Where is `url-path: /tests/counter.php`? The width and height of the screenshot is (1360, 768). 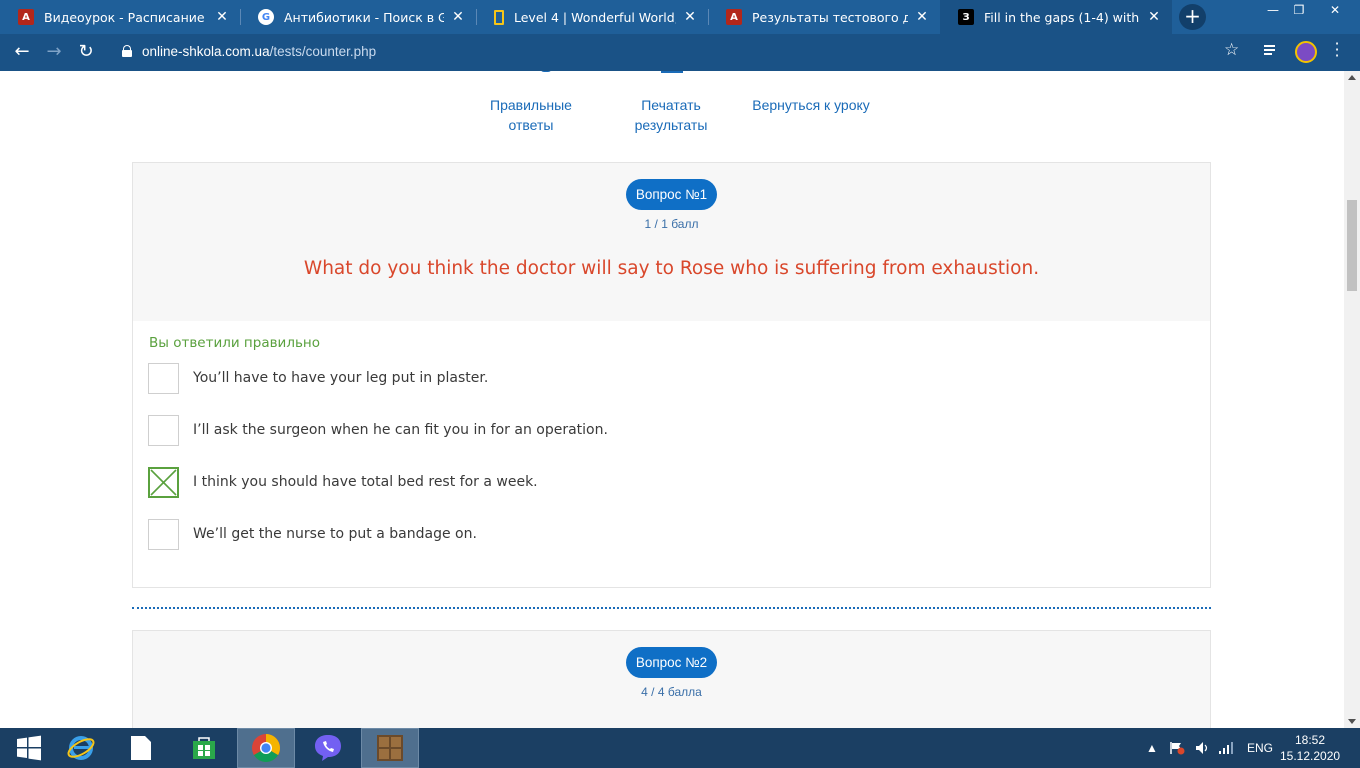
url-path: /tests/counter.php is located at coordinates (323, 51).